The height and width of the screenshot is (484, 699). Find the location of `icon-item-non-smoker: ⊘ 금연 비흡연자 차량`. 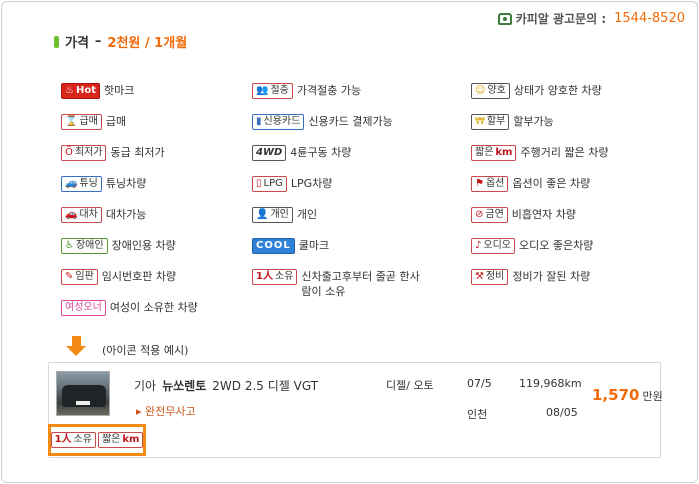

icon-item-non-smoker: ⊘ 금연 비흡연자 차량 is located at coordinates (523, 215).